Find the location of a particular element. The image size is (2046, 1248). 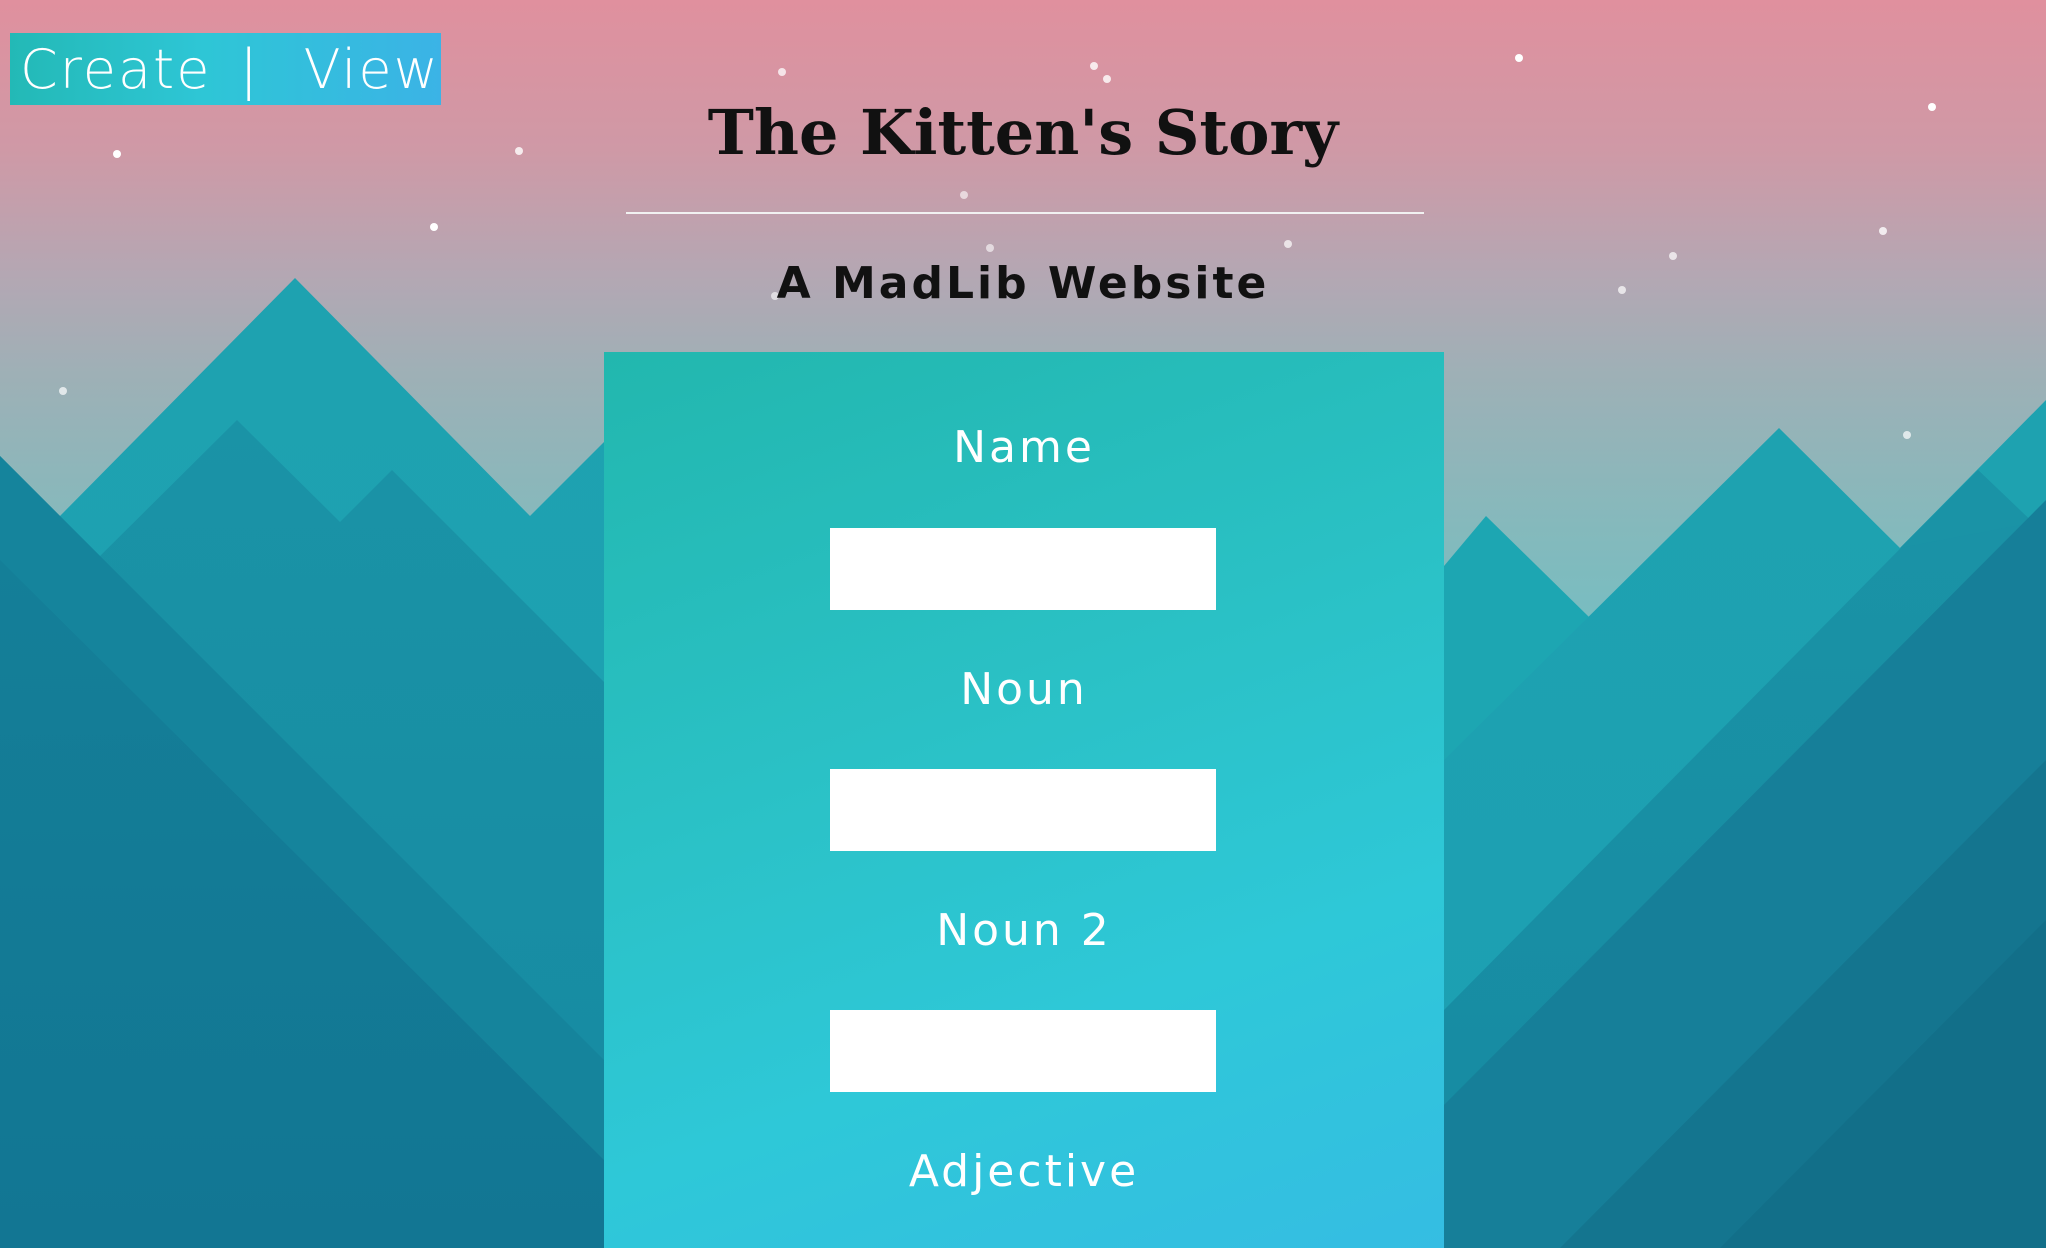

title-divider is located at coordinates (1025, 213).